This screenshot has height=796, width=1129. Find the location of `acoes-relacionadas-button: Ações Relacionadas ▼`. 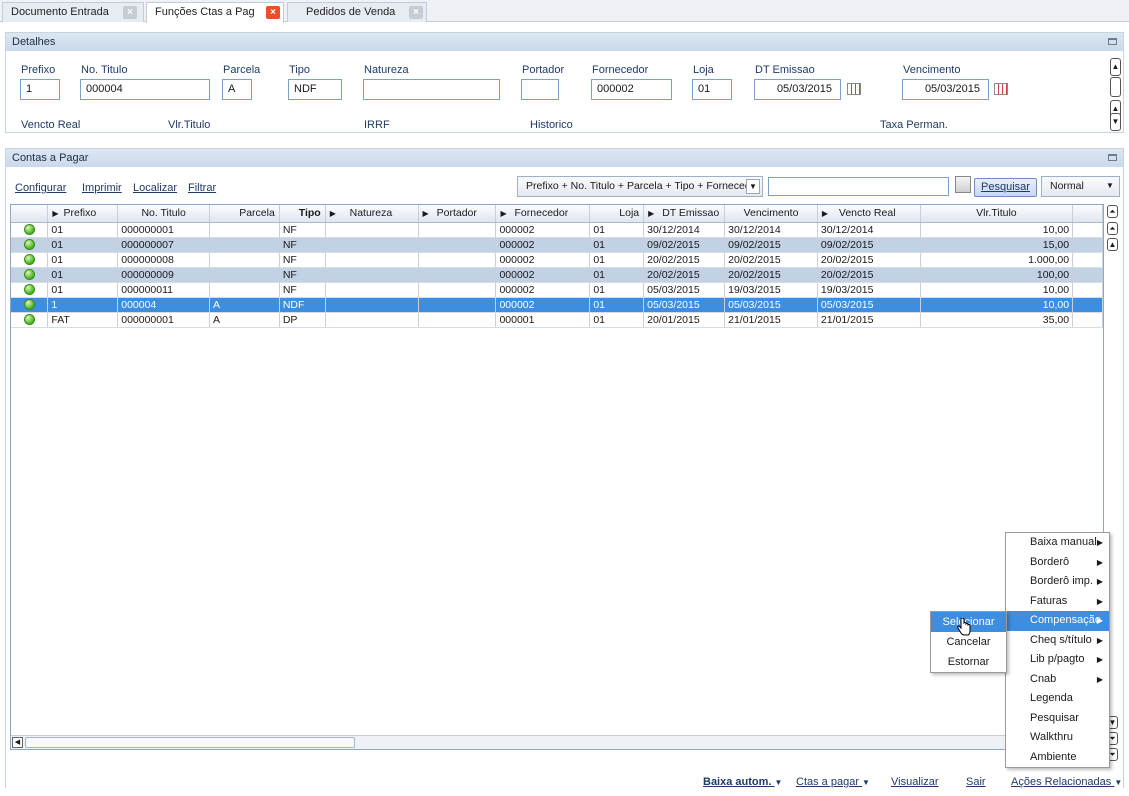

acoes-relacionadas-button: Ações Relacionadas ▼ is located at coordinates (1066, 782).